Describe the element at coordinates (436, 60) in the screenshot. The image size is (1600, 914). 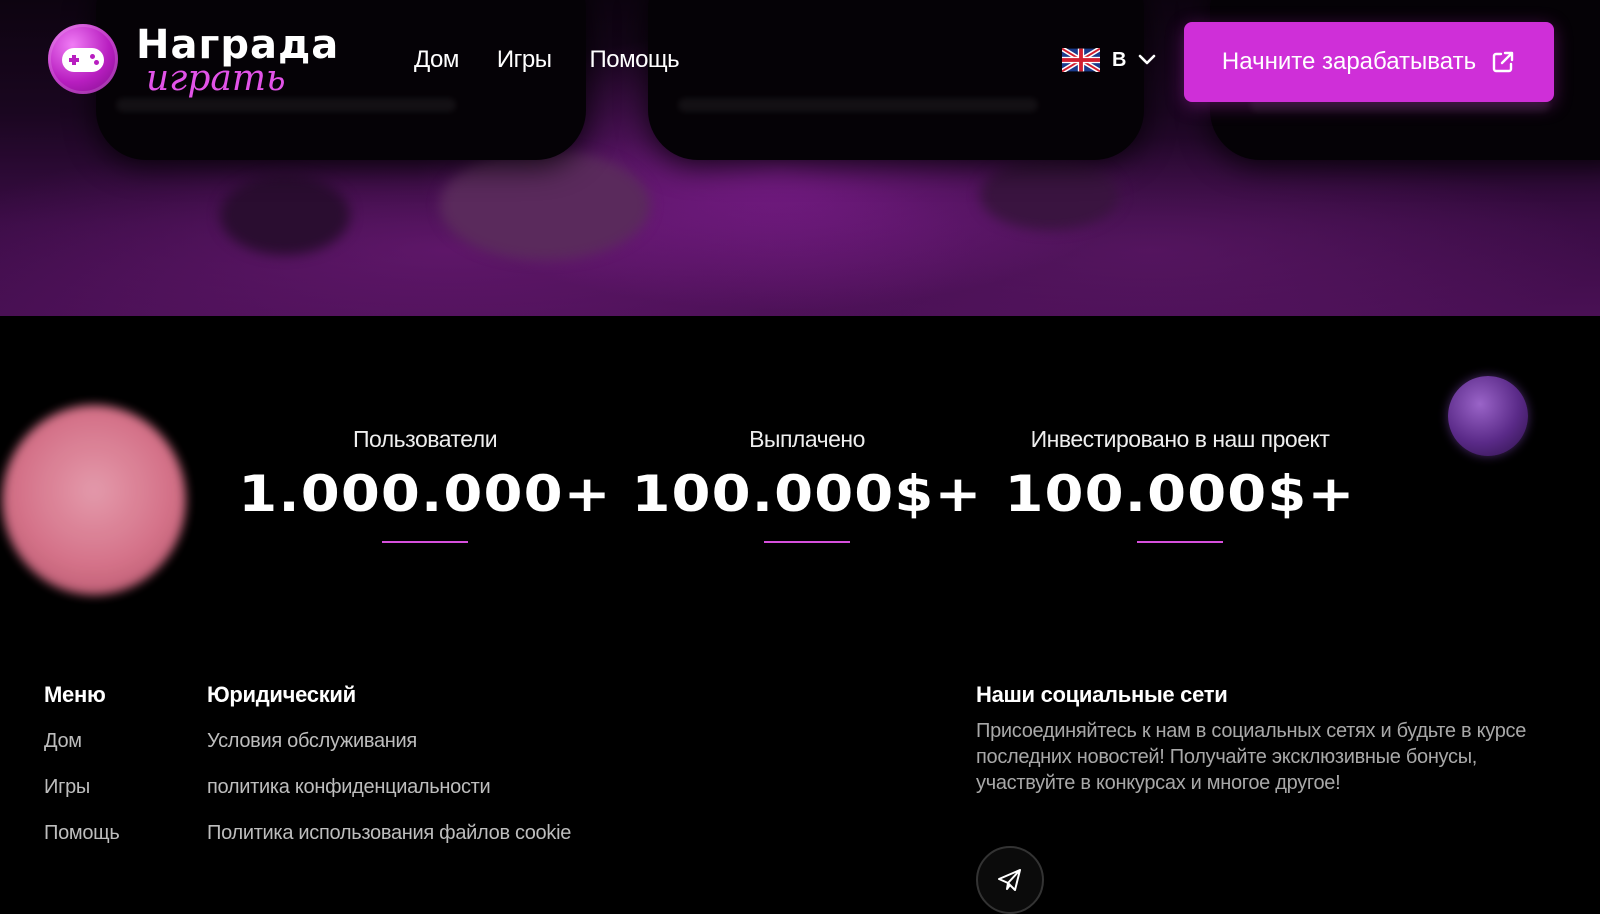
I see `nav-home: Дом` at that location.